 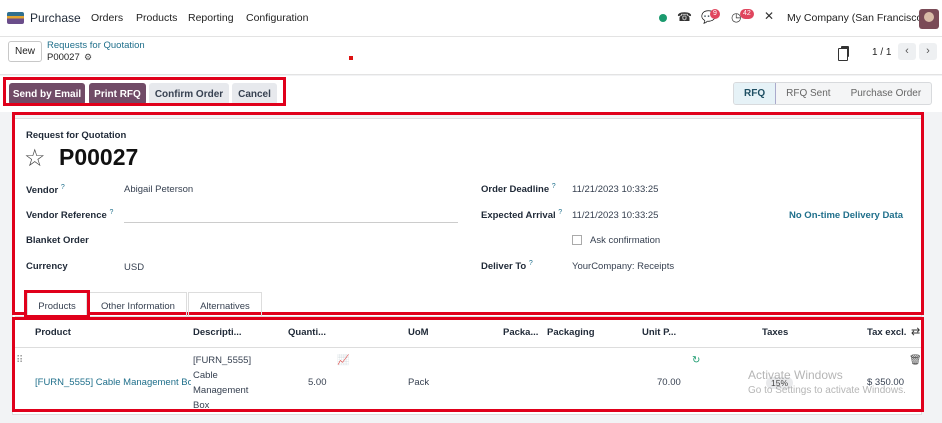 What do you see at coordinates (915, 360) in the screenshot?
I see `trash-icon: 🗑` at bounding box center [915, 360].